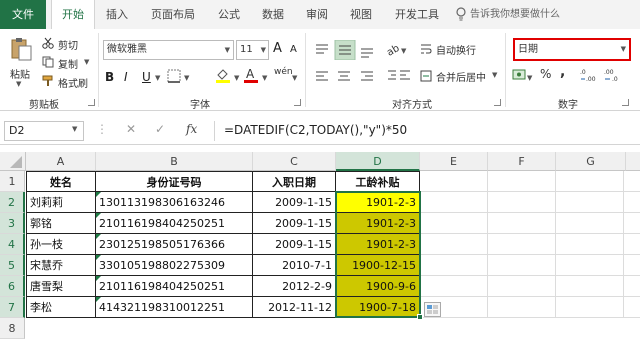 This screenshot has height=339, width=640. What do you see at coordinates (61, 181) in the screenshot?
I see `cell-a1: 姓名` at bounding box center [61, 181].